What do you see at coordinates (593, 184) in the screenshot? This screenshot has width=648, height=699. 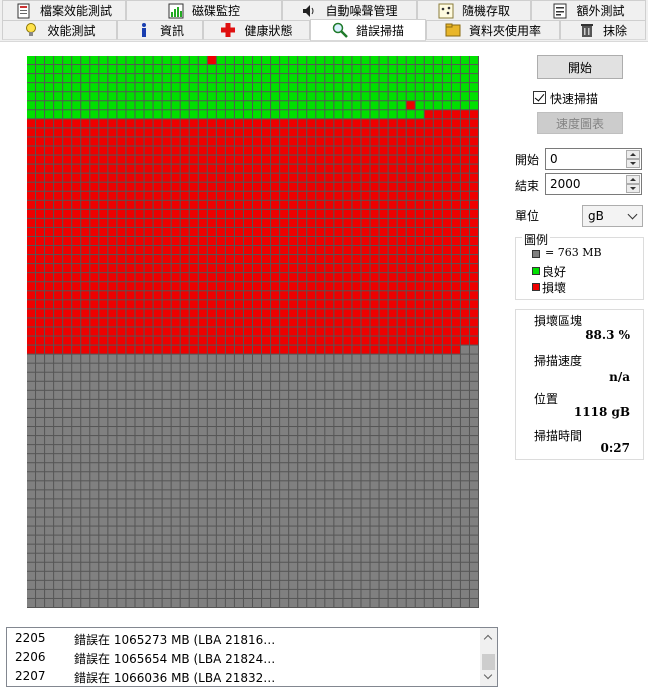 I see `end-spinbox: 2000` at bounding box center [593, 184].